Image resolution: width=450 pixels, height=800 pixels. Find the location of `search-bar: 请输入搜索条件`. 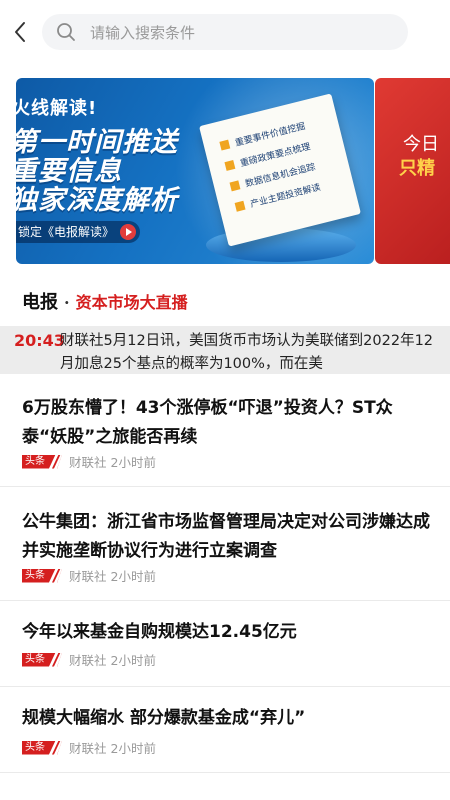

search-bar: 请输入搜索条件 is located at coordinates (225, 32).